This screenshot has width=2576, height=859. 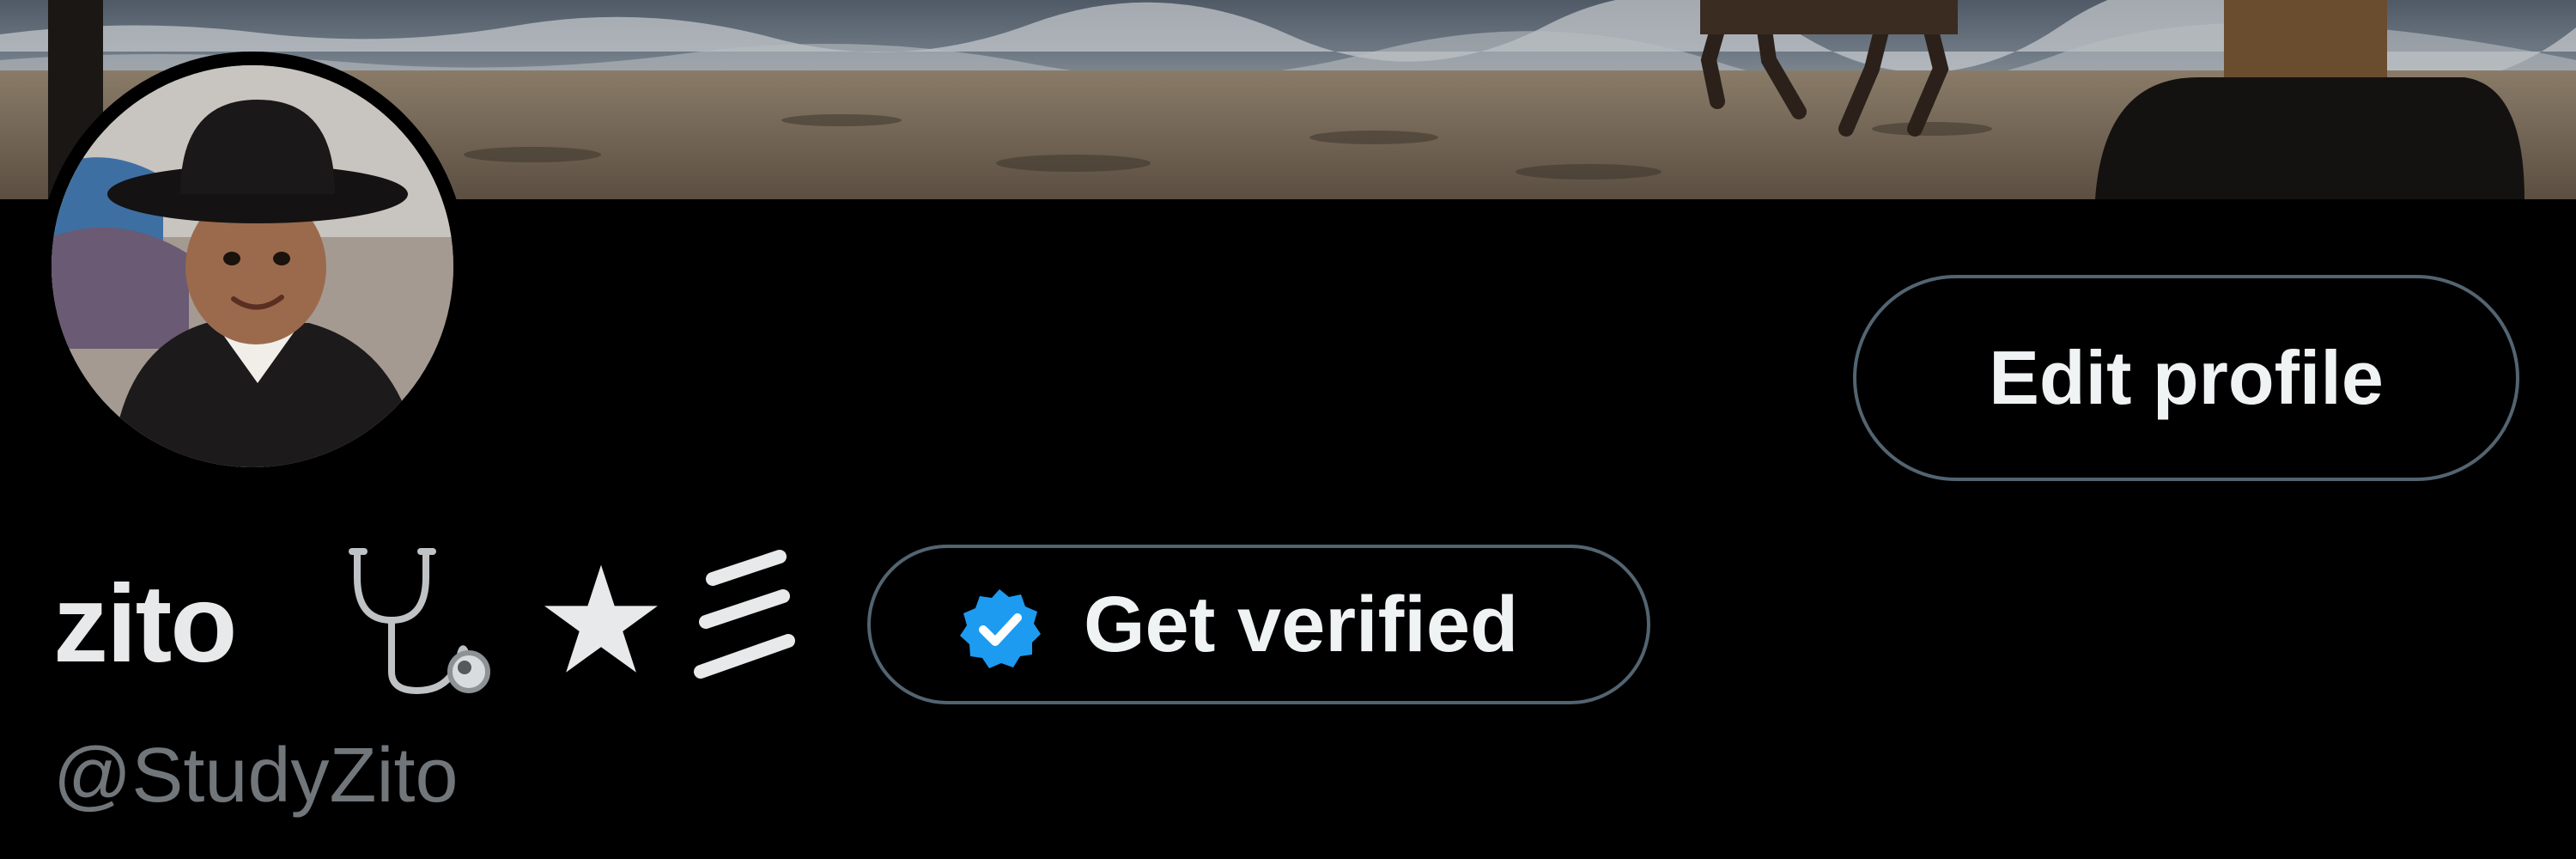 What do you see at coordinates (744, 615) in the screenshot?
I see `strokes-icon` at bounding box center [744, 615].